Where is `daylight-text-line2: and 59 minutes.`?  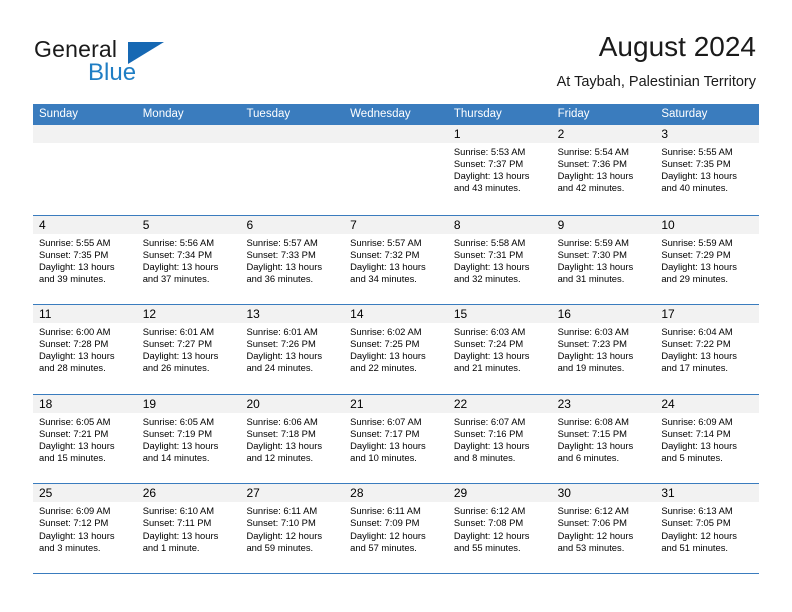
daylight-text-line2: and 59 minutes. is located at coordinates (280, 547).